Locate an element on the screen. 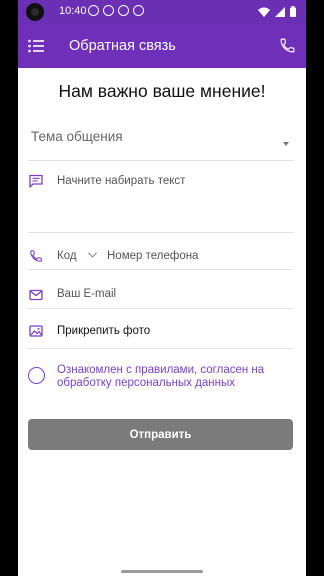 The image size is (324, 576). wifi-icon is located at coordinates (264, 12).